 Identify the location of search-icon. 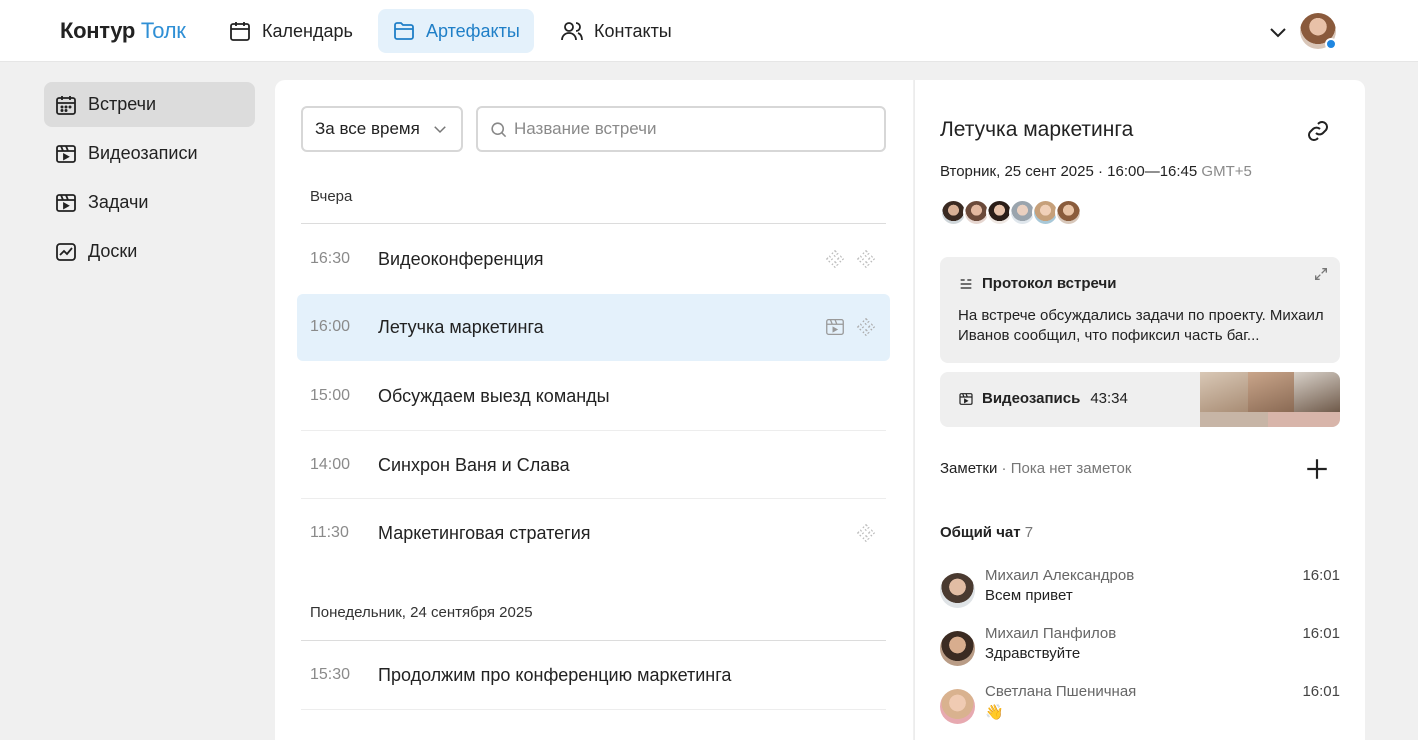
(499, 130).